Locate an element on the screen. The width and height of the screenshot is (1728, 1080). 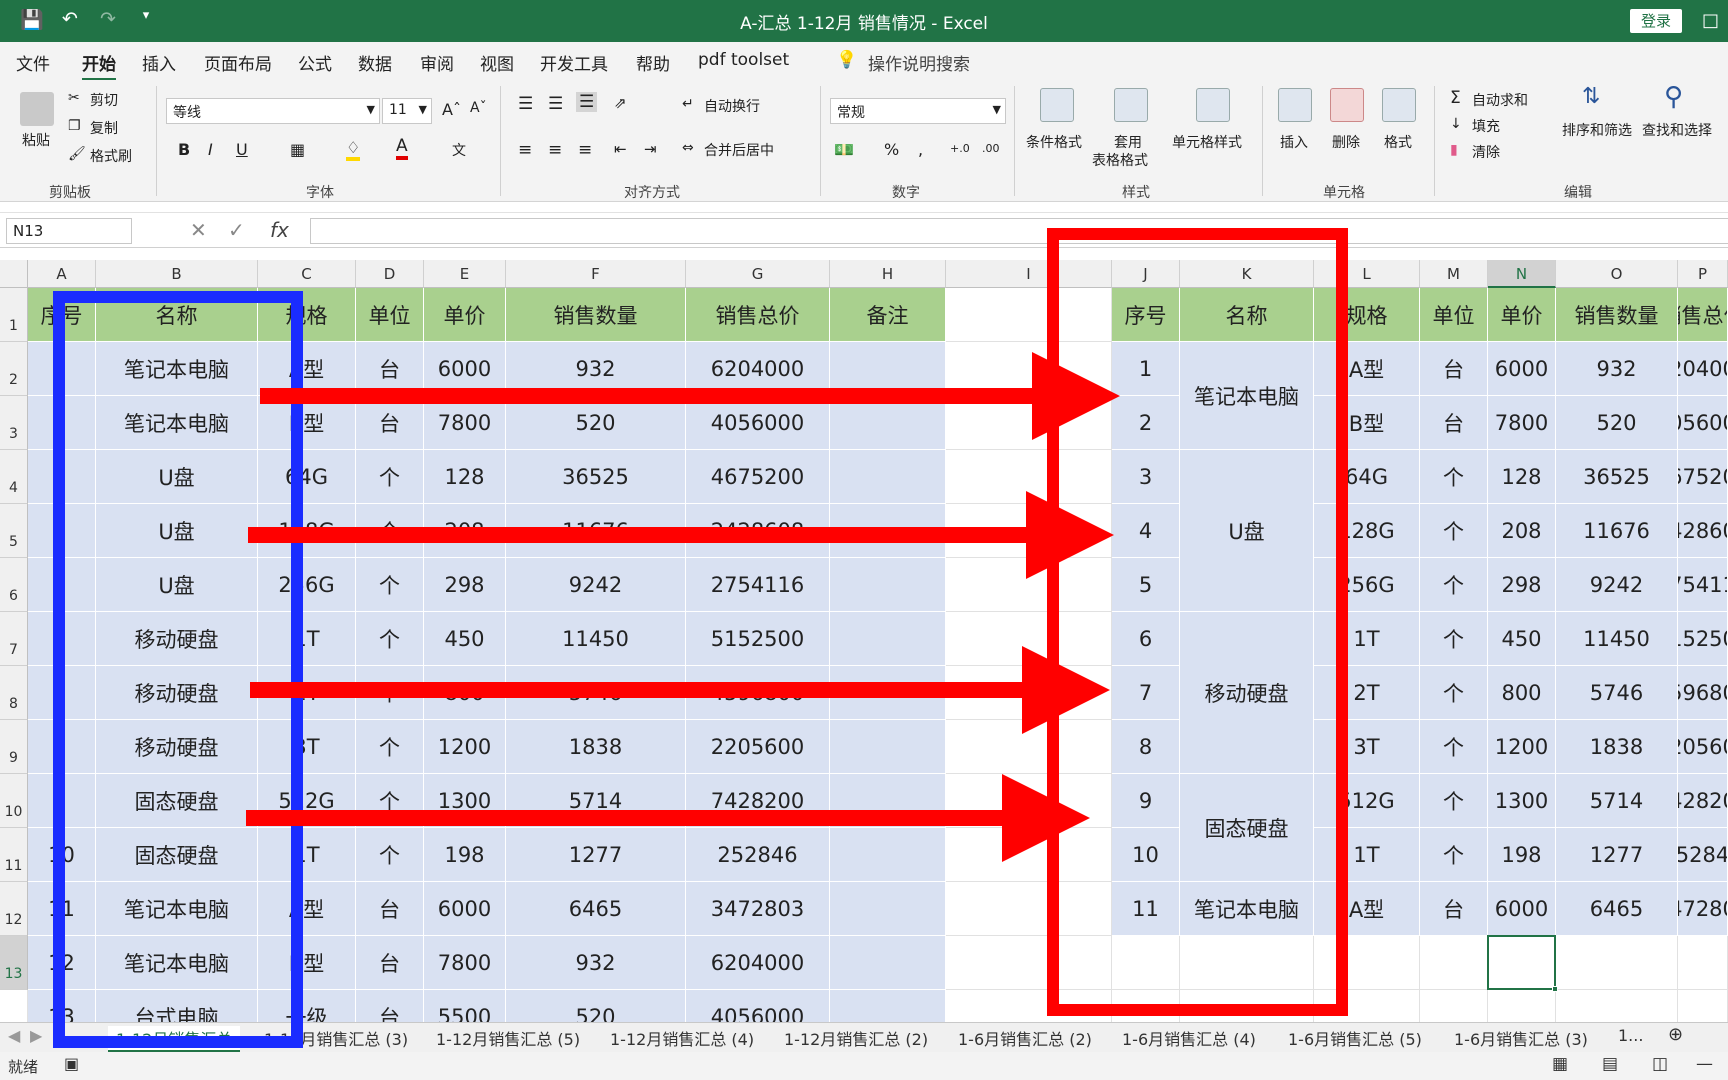
left-header-cell: 备注 is located at coordinates (888, 315).